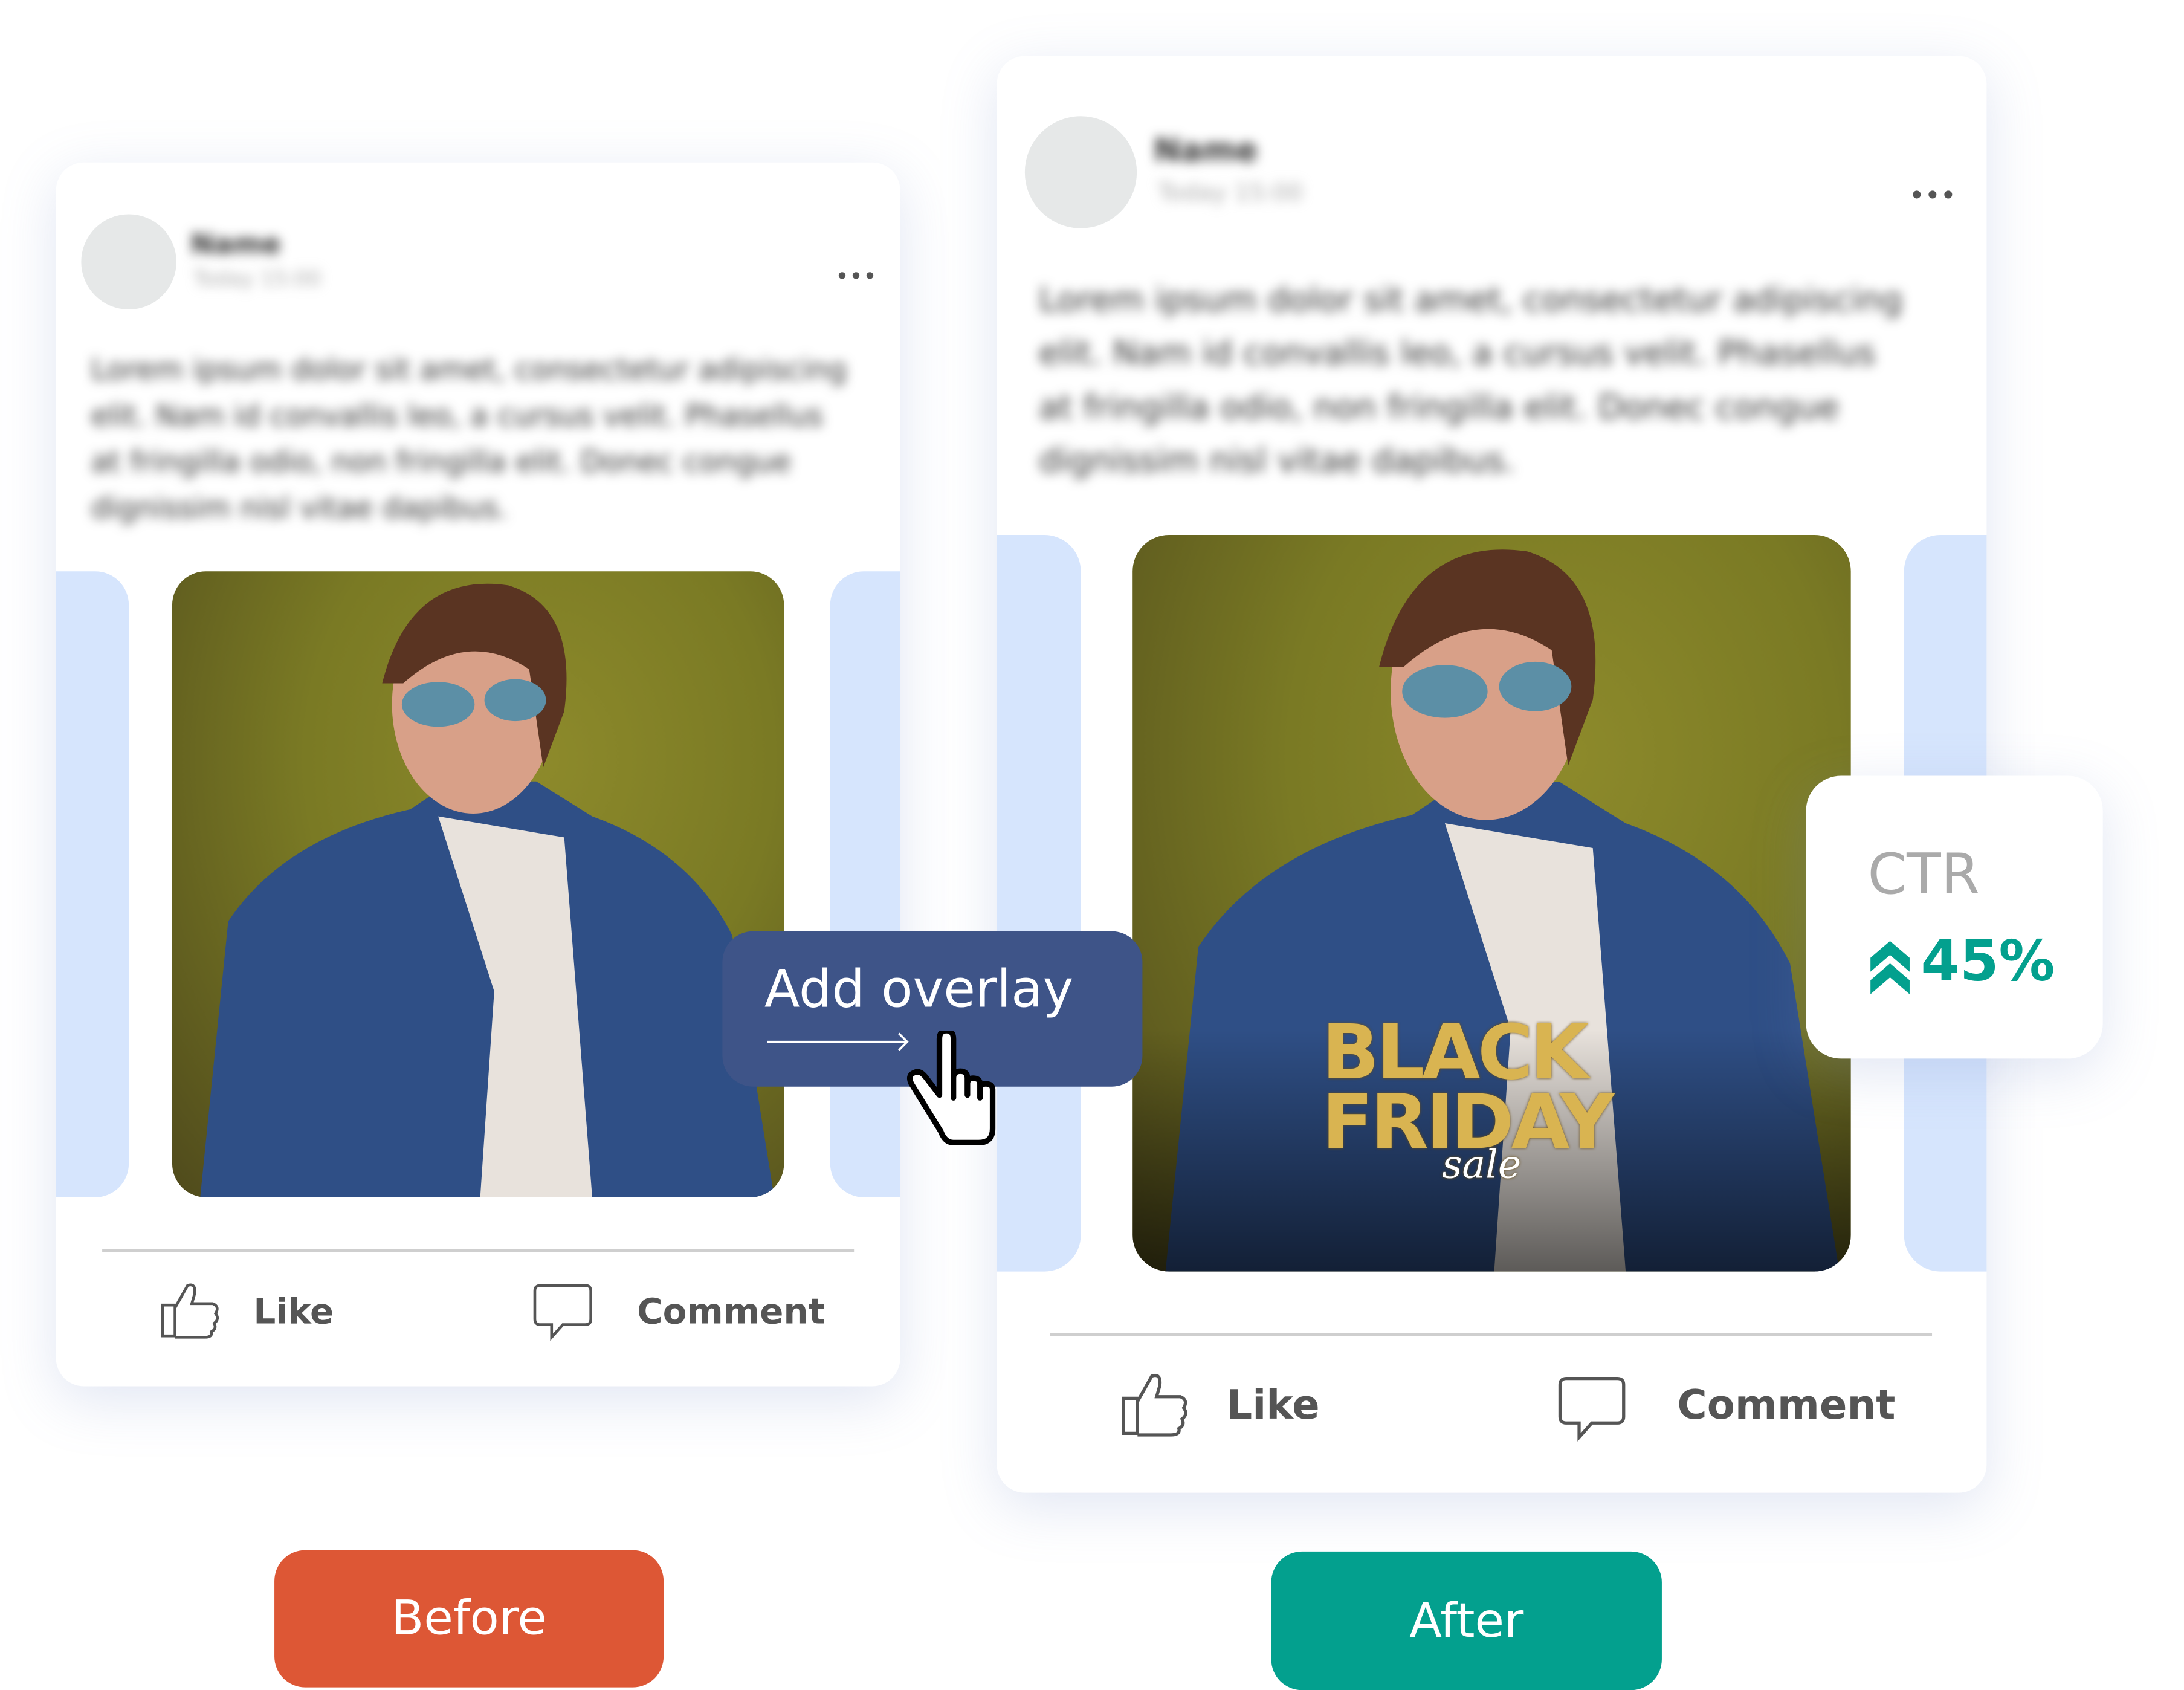 Image resolution: width=2184 pixels, height=1690 pixels. I want to click on arrow-right-icon, so click(838, 1042).